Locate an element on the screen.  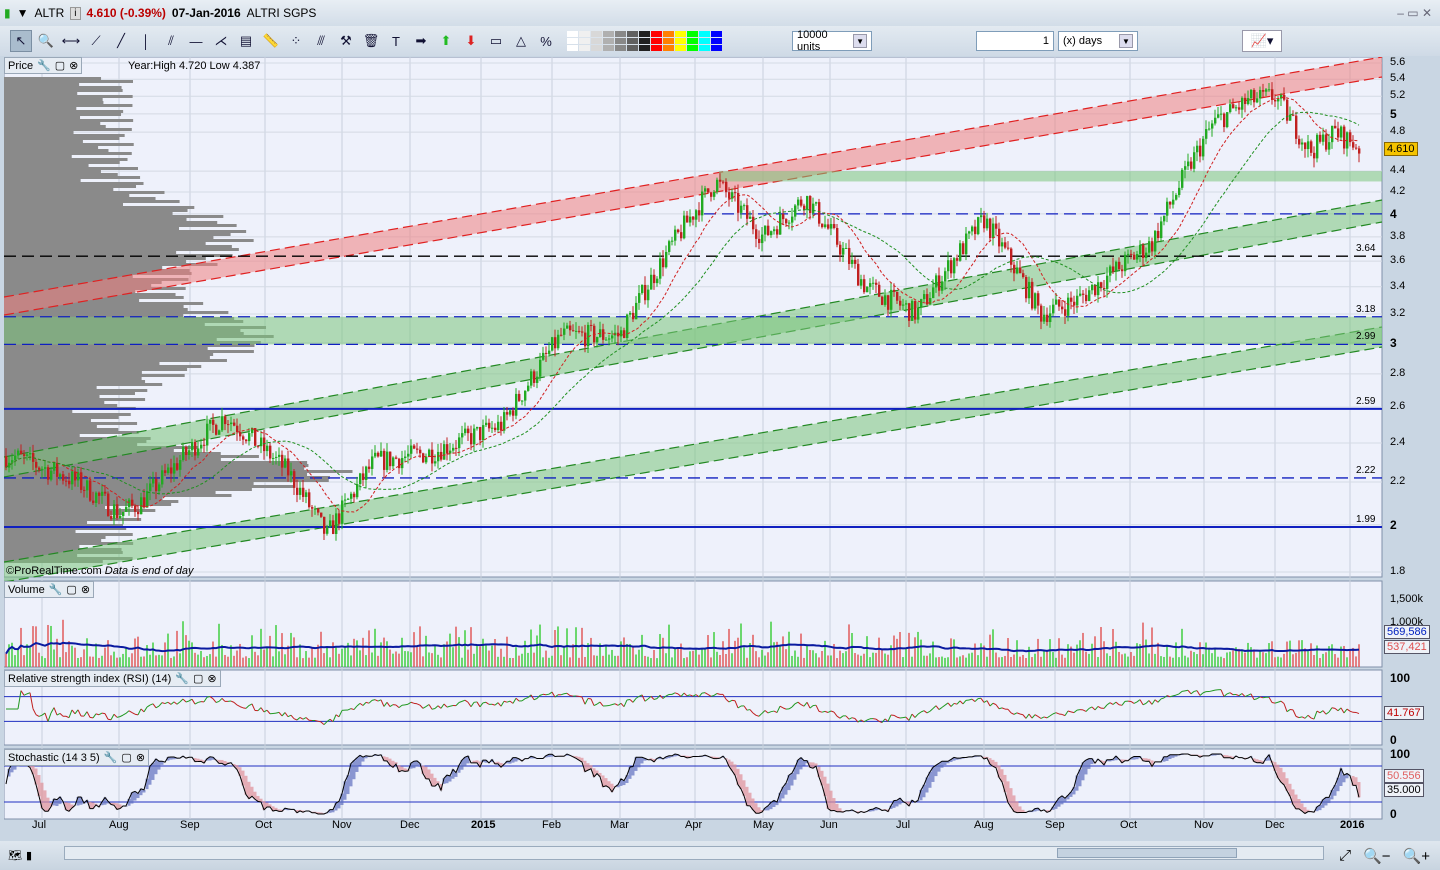
period-input: 1 is located at coordinates (1015, 41).